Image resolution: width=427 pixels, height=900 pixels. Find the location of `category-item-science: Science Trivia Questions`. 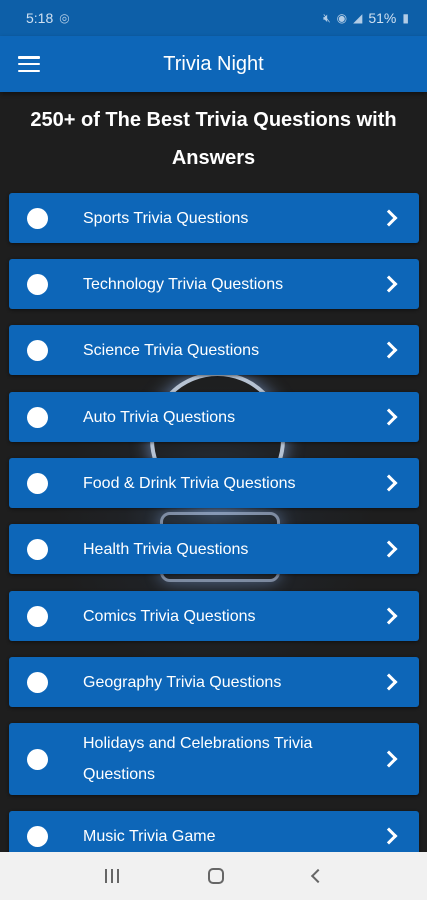

category-item-science: Science Trivia Questions is located at coordinates (214, 350).